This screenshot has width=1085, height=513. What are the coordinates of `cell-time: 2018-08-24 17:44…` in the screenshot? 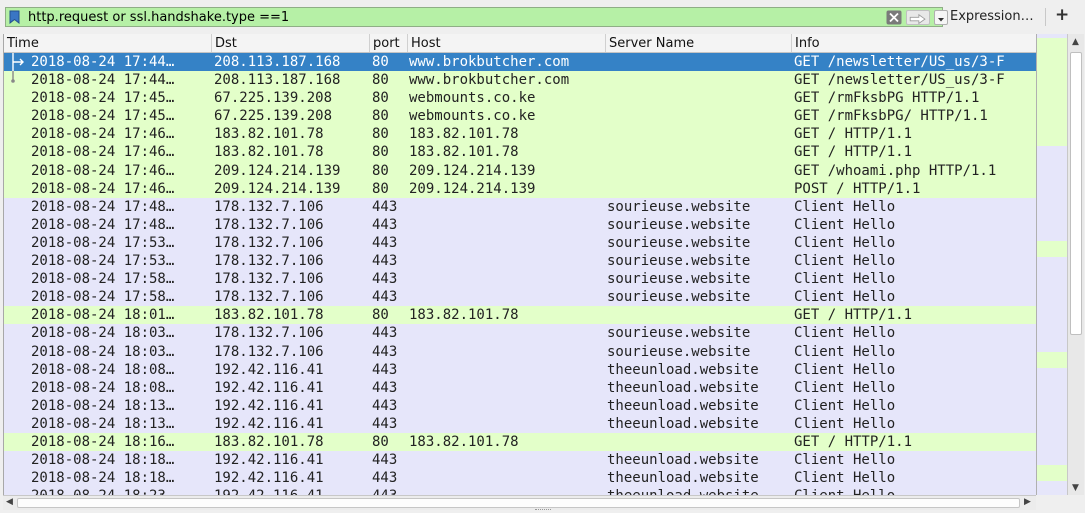 It's located at (103, 62).